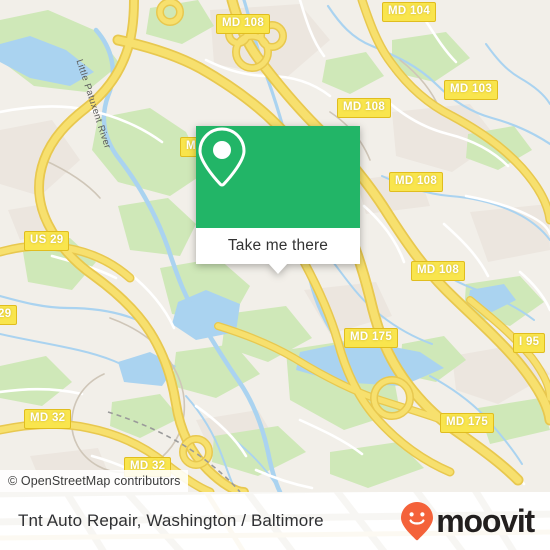 This screenshot has width=550, height=550. I want to click on location-pin-icon, so click(222, 157).